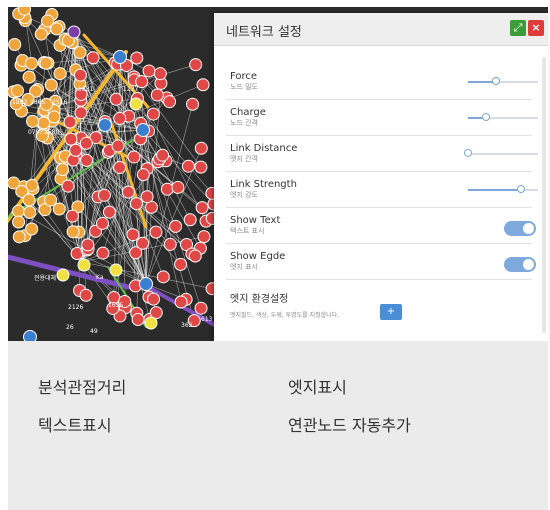 The width and height of the screenshot is (550, 510). I want to click on setting-sublabel: 노드 밀도, so click(244, 87).